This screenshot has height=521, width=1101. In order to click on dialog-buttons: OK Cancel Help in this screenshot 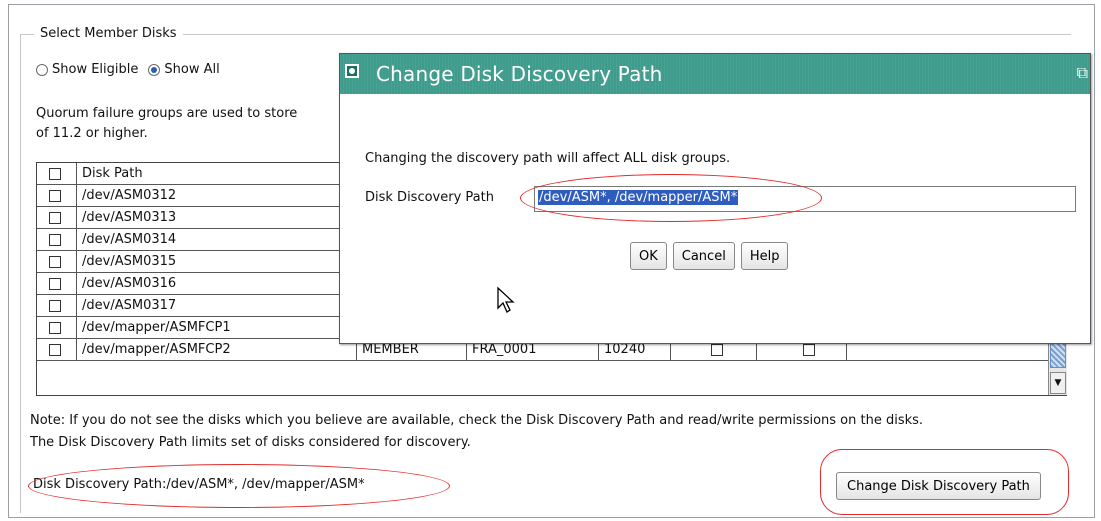, I will do `click(709, 256)`.